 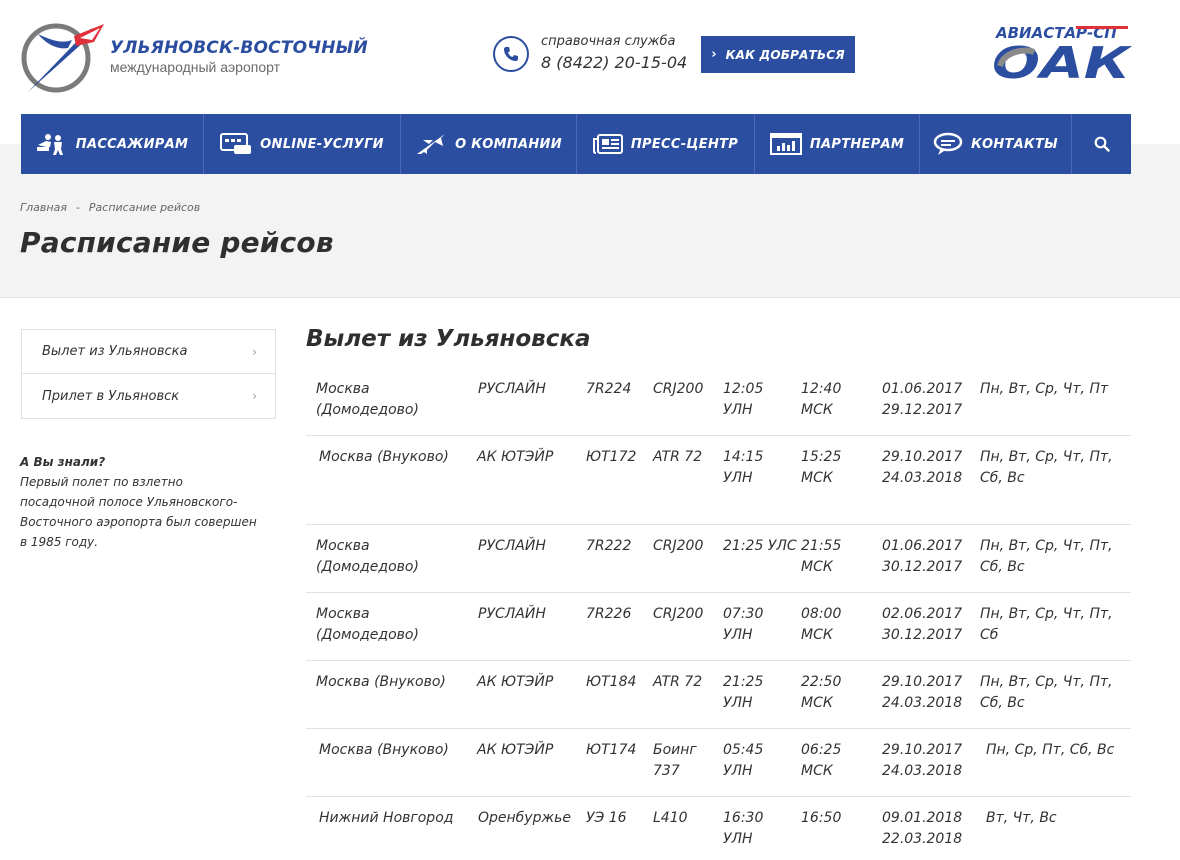 What do you see at coordinates (607, 144) in the screenshot?
I see `newspaper-icon` at bounding box center [607, 144].